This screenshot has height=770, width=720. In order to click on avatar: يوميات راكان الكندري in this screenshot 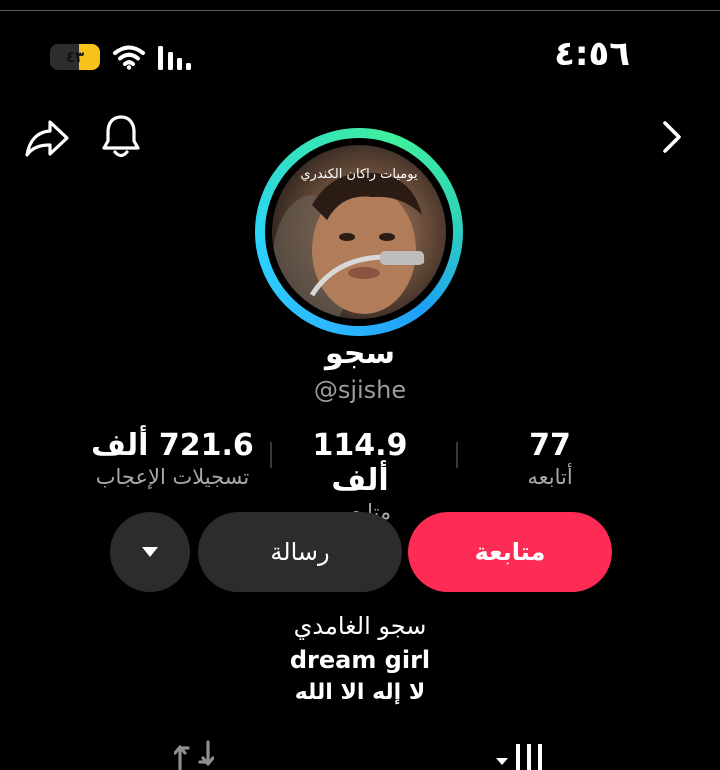, I will do `click(359, 232)`.